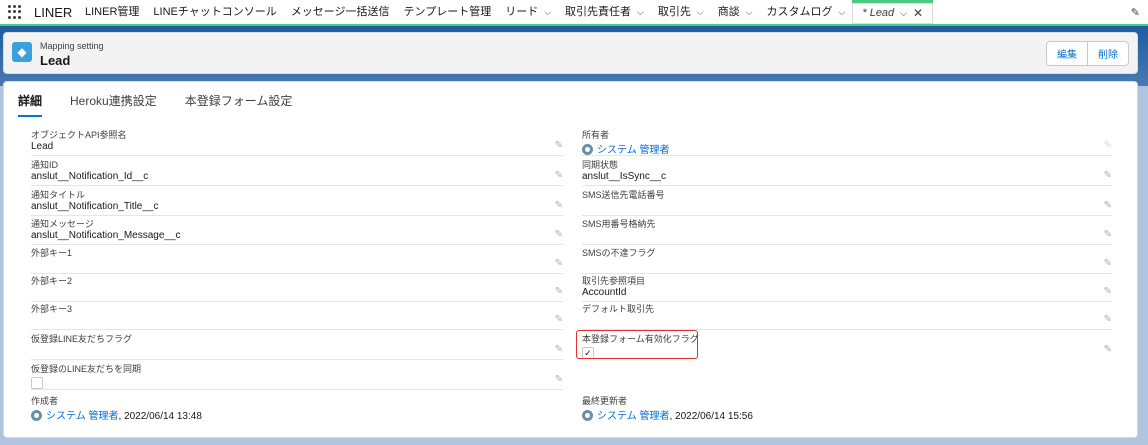  What do you see at coordinates (297, 142) in the screenshot?
I see `field-object-api: オブジェクトAPI参照名 Lead ✎` at bounding box center [297, 142].